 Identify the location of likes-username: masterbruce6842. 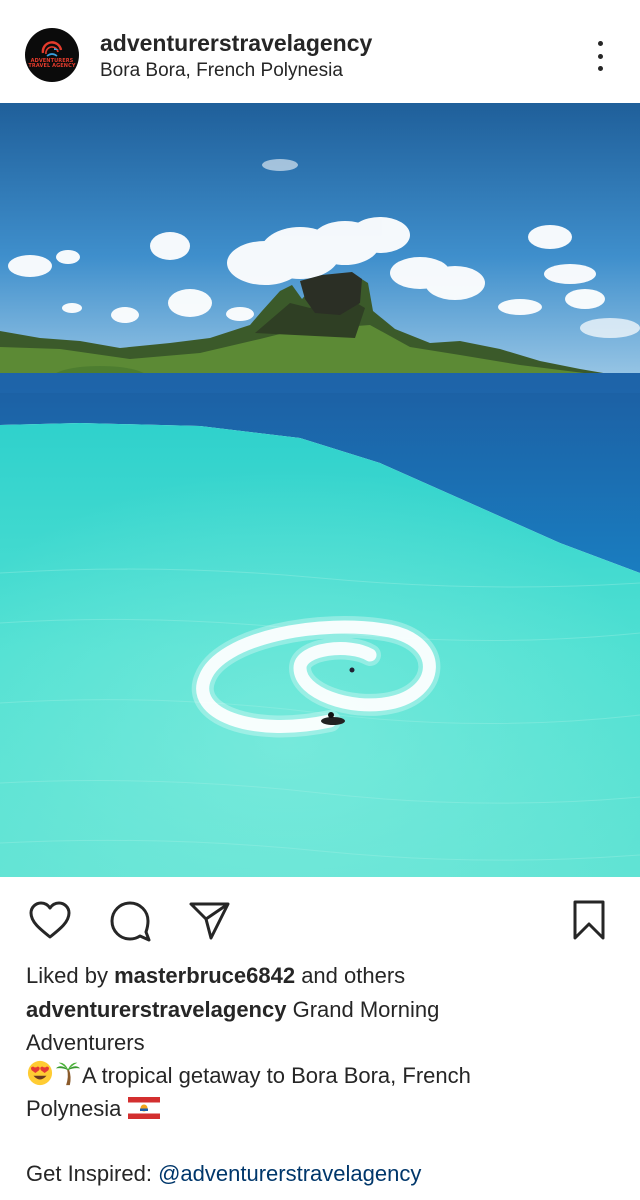
(204, 975).